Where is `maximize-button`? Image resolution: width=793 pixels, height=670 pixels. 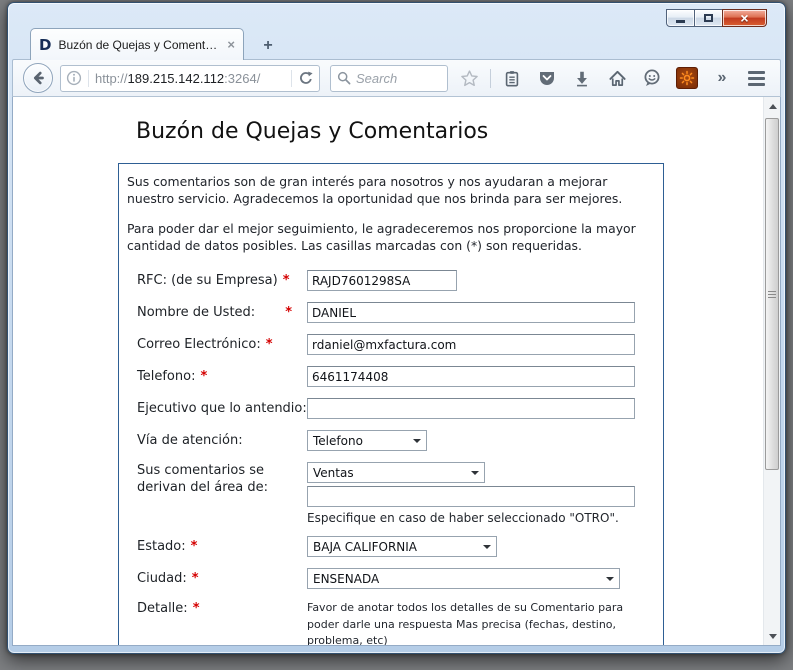
maximize-button is located at coordinates (708, 18).